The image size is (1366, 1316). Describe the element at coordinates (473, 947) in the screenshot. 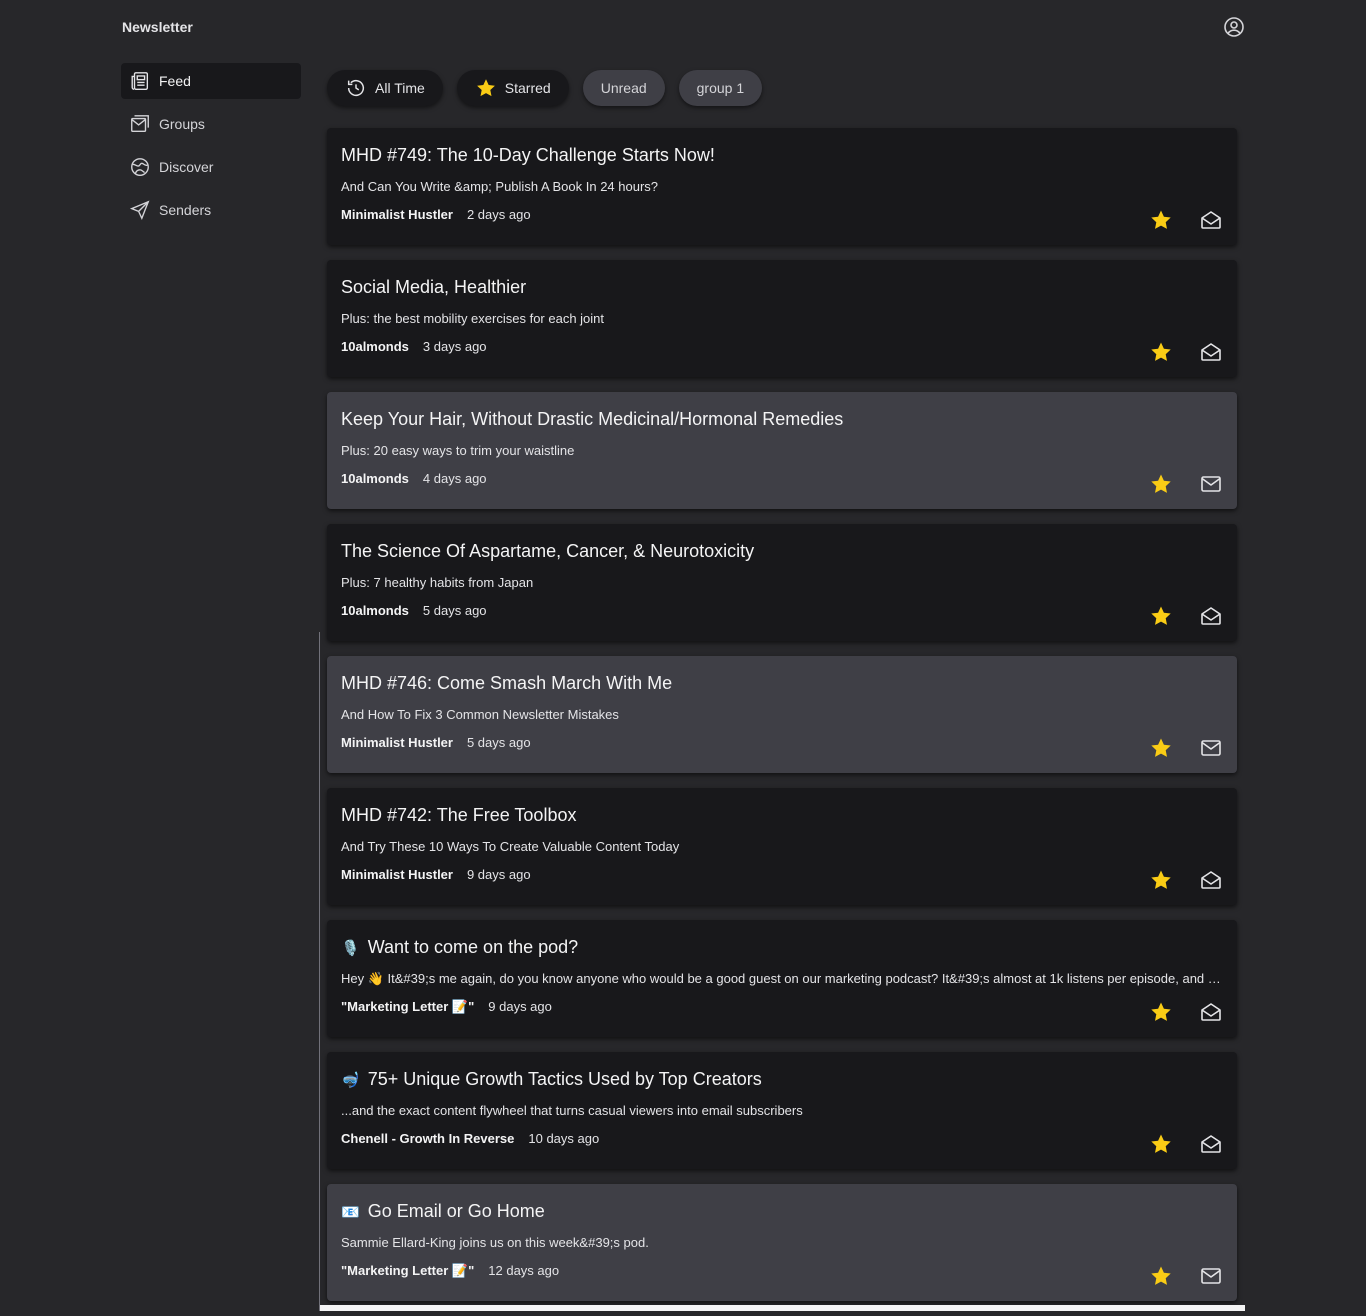

I see `card-title-text: Want to come on the pod?` at that location.